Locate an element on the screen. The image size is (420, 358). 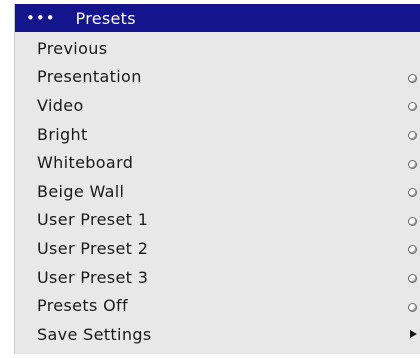
submenu-arrow-icon is located at coordinates (413, 334).